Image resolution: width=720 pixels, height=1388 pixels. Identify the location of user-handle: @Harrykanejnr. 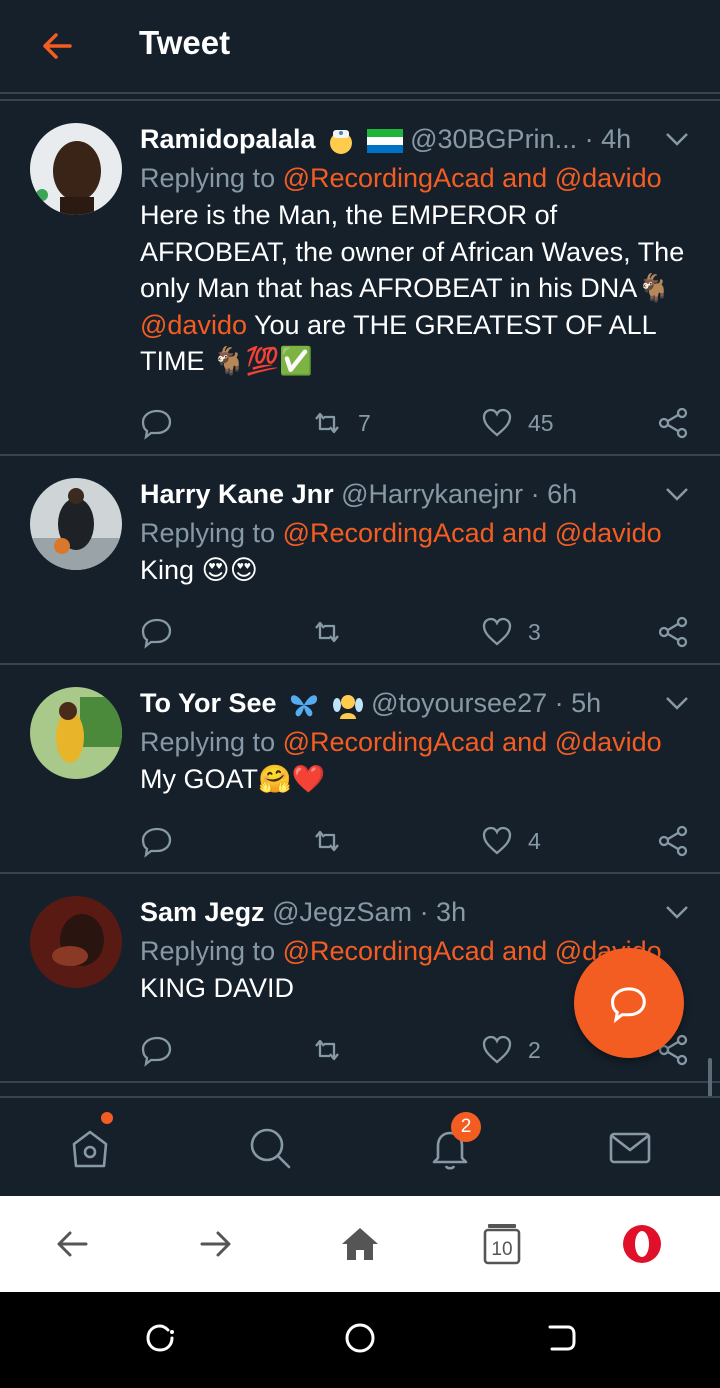
(432, 494).